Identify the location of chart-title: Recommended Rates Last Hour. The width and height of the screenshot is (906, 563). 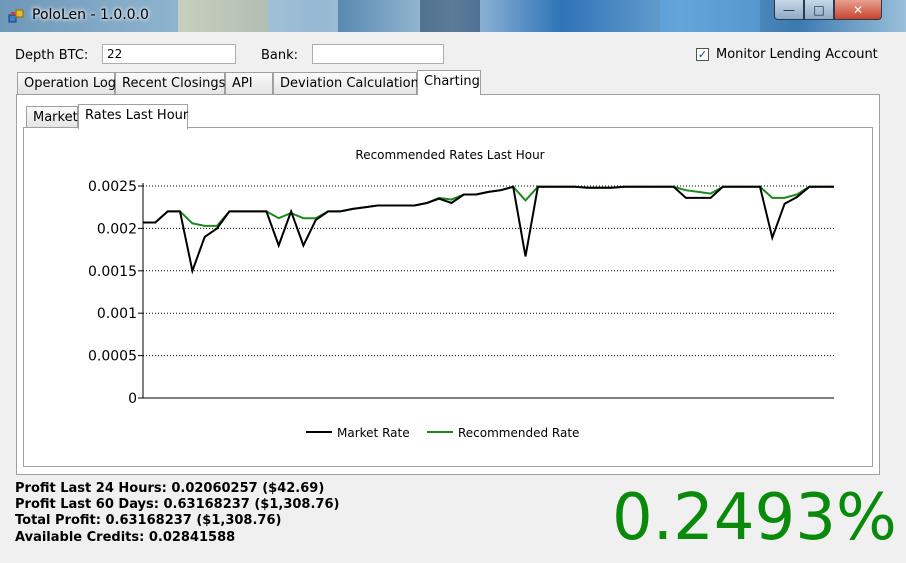
(449, 155).